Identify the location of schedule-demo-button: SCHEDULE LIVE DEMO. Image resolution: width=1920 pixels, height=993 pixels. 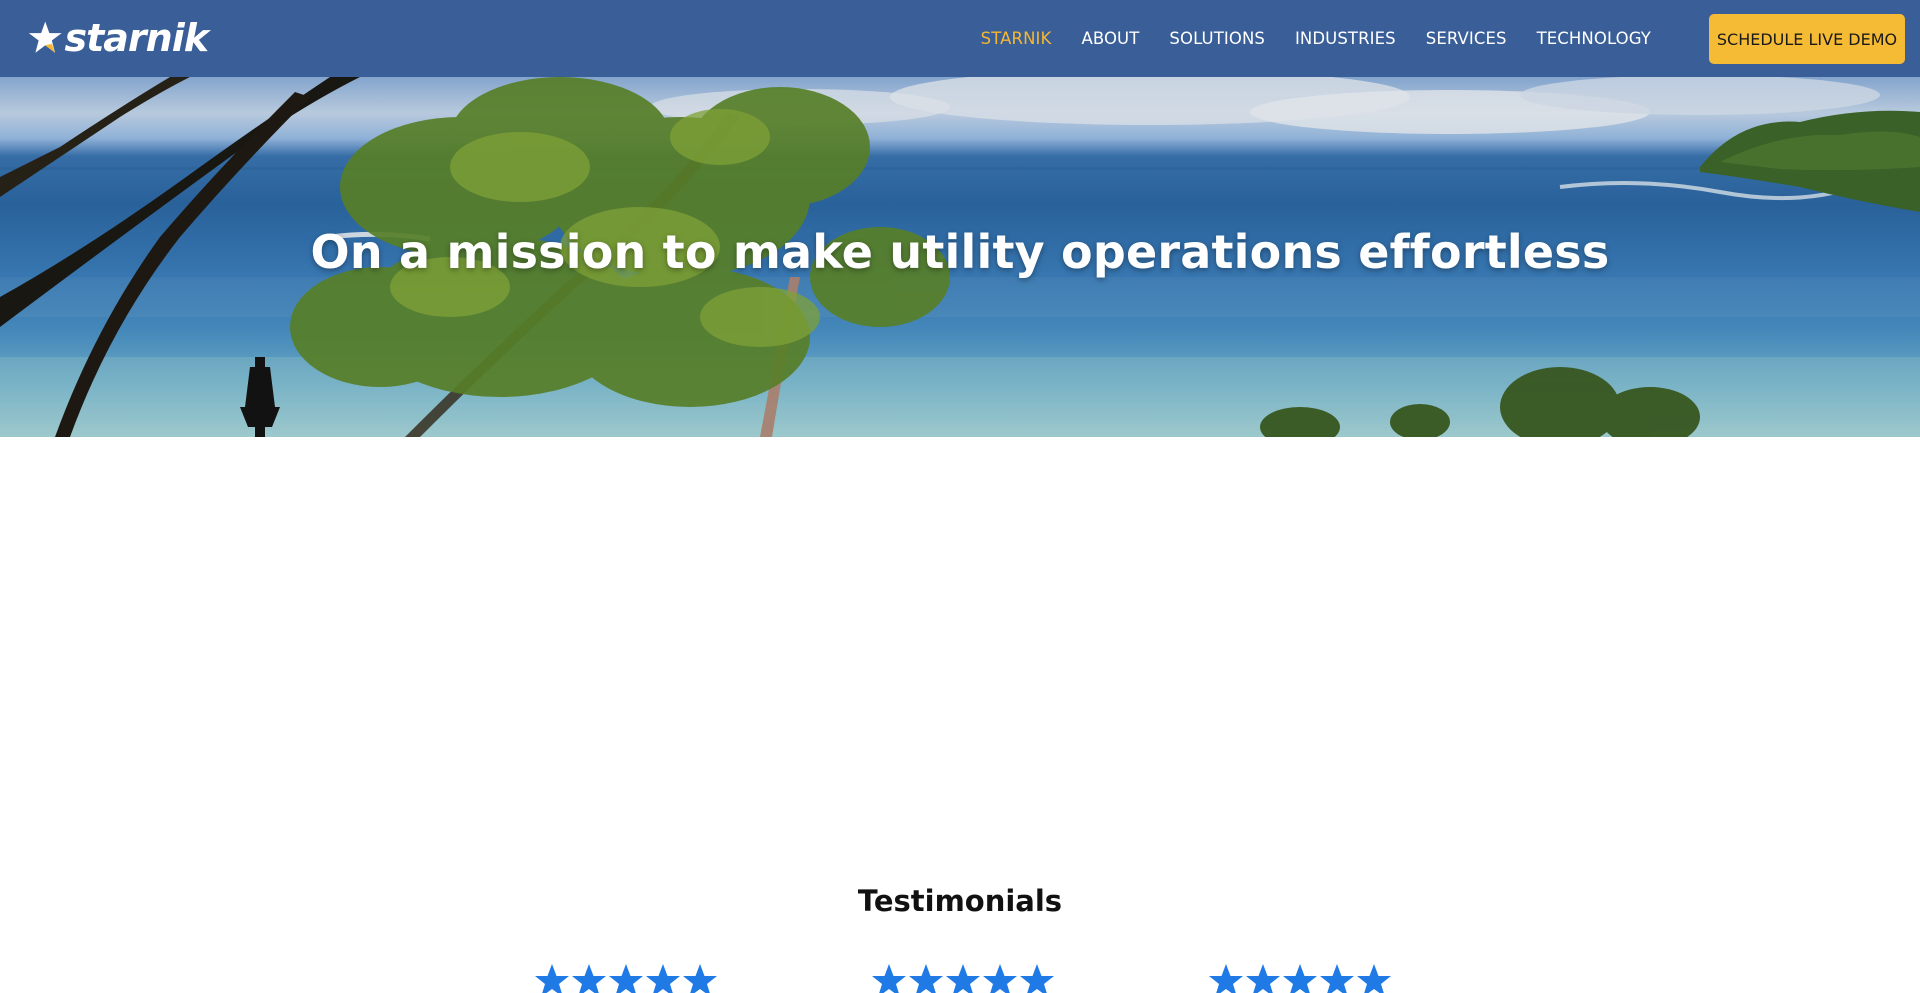
(1807, 39).